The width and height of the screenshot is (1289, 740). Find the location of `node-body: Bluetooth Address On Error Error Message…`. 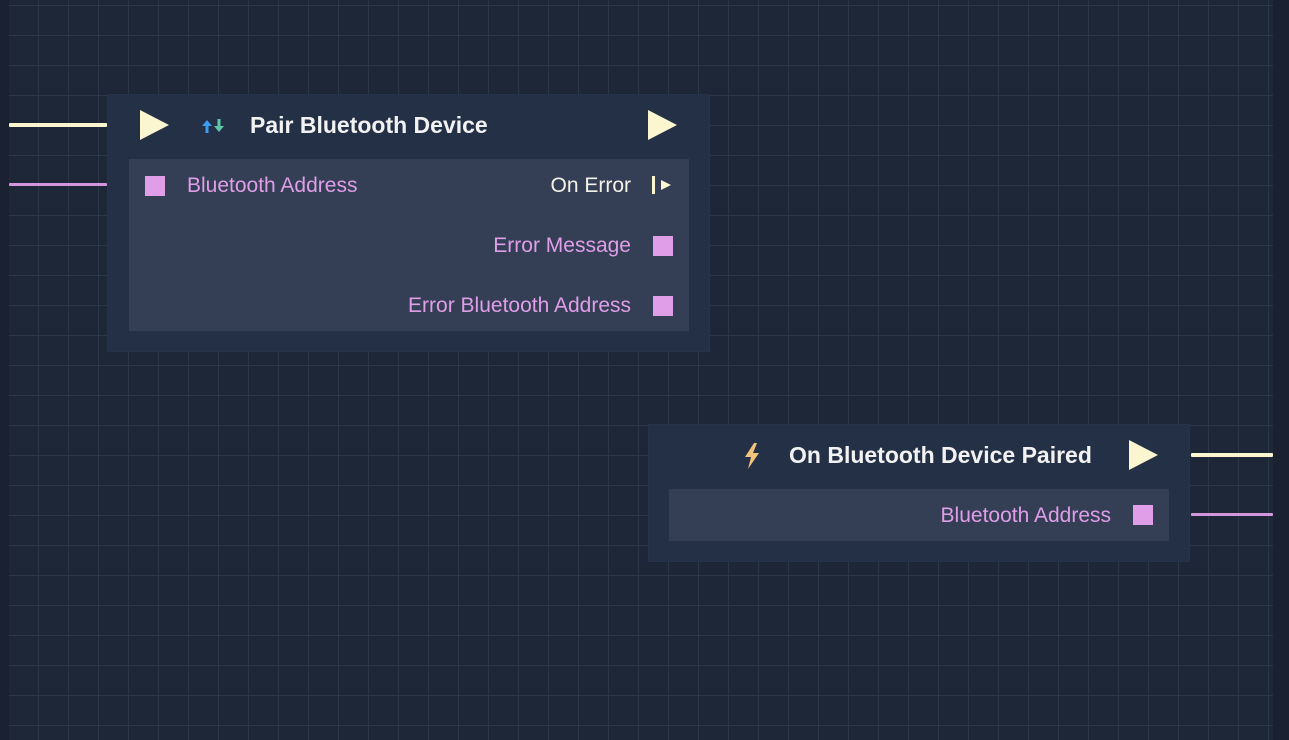

node-body: Bluetooth Address On Error Error Message… is located at coordinates (409, 245).